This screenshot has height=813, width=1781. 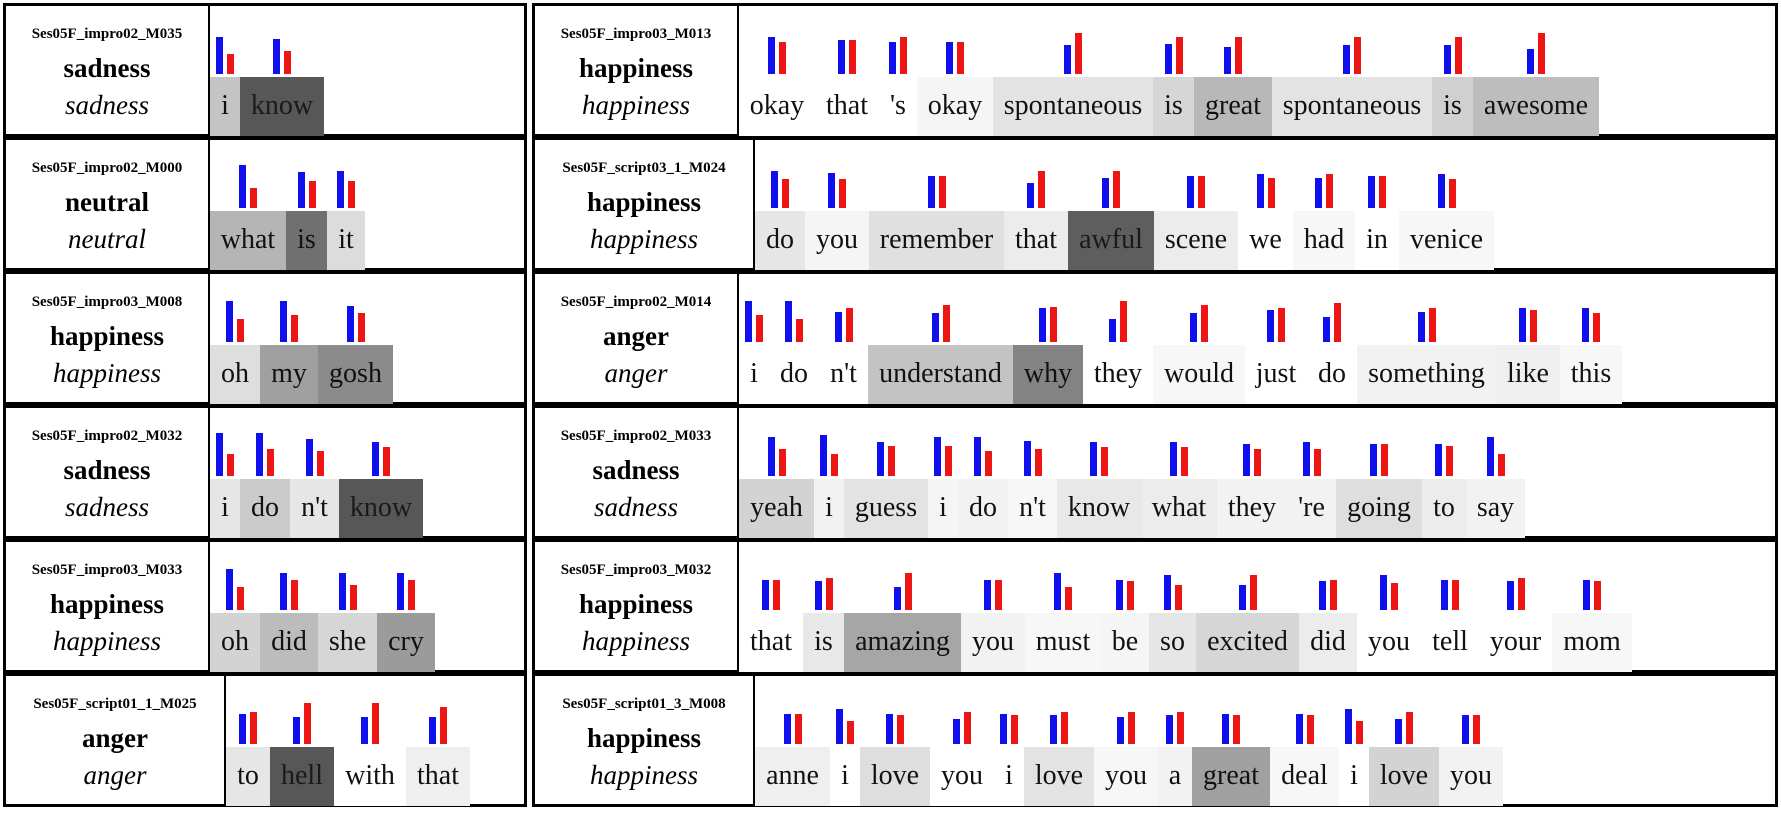 I want to click on utterance-label-cell: Ses05F_impro02_M035 sadness sadness, so click(x=108, y=70).